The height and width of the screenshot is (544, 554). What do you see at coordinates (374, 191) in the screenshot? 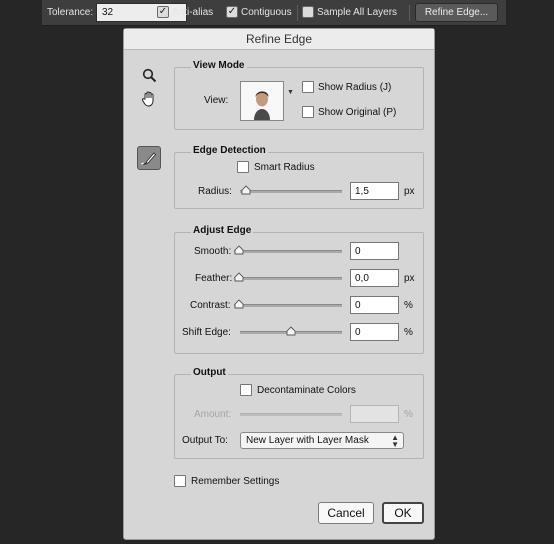
I see `radius-input: 1,5` at bounding box center [374, 191].